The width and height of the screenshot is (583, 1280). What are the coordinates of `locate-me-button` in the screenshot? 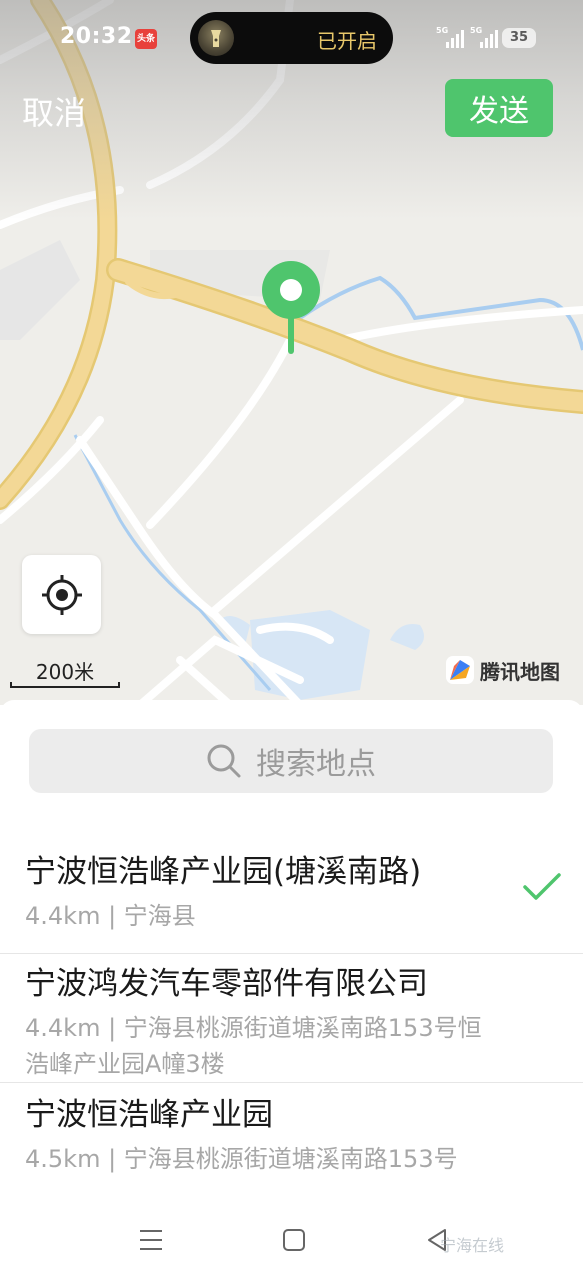 It's located at (61, 594).